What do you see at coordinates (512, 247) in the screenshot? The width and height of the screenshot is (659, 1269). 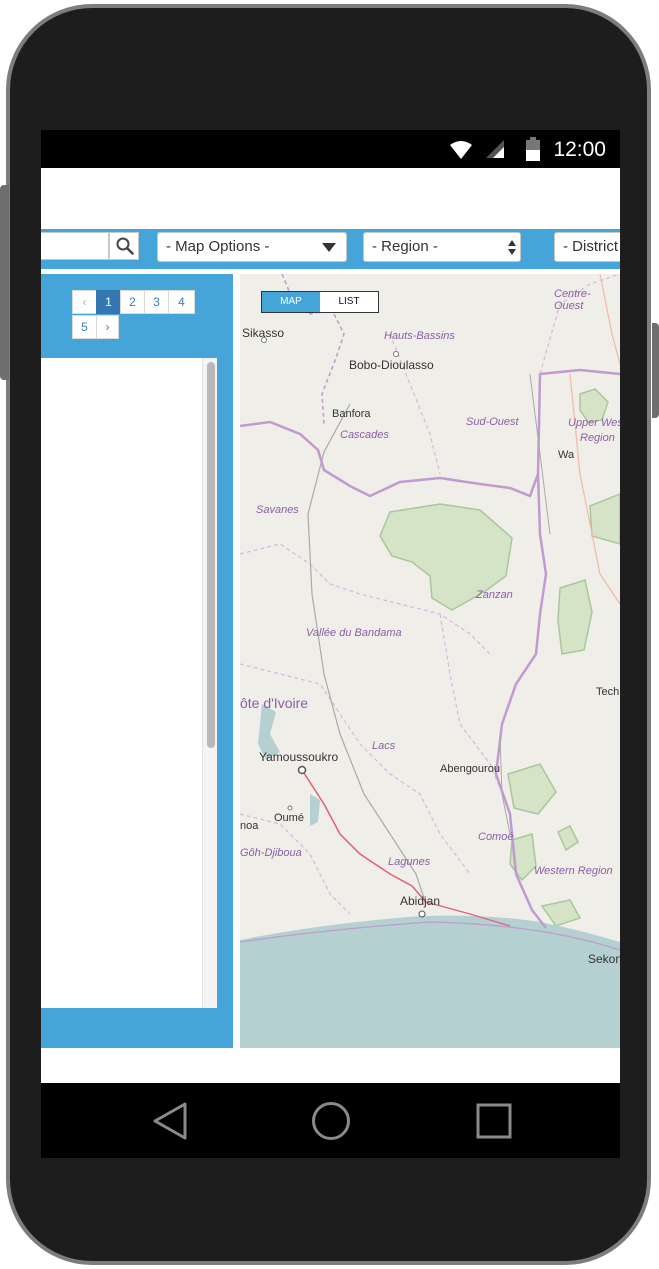 I see `updown-arrows-icon` at bounding box center [512, 247].